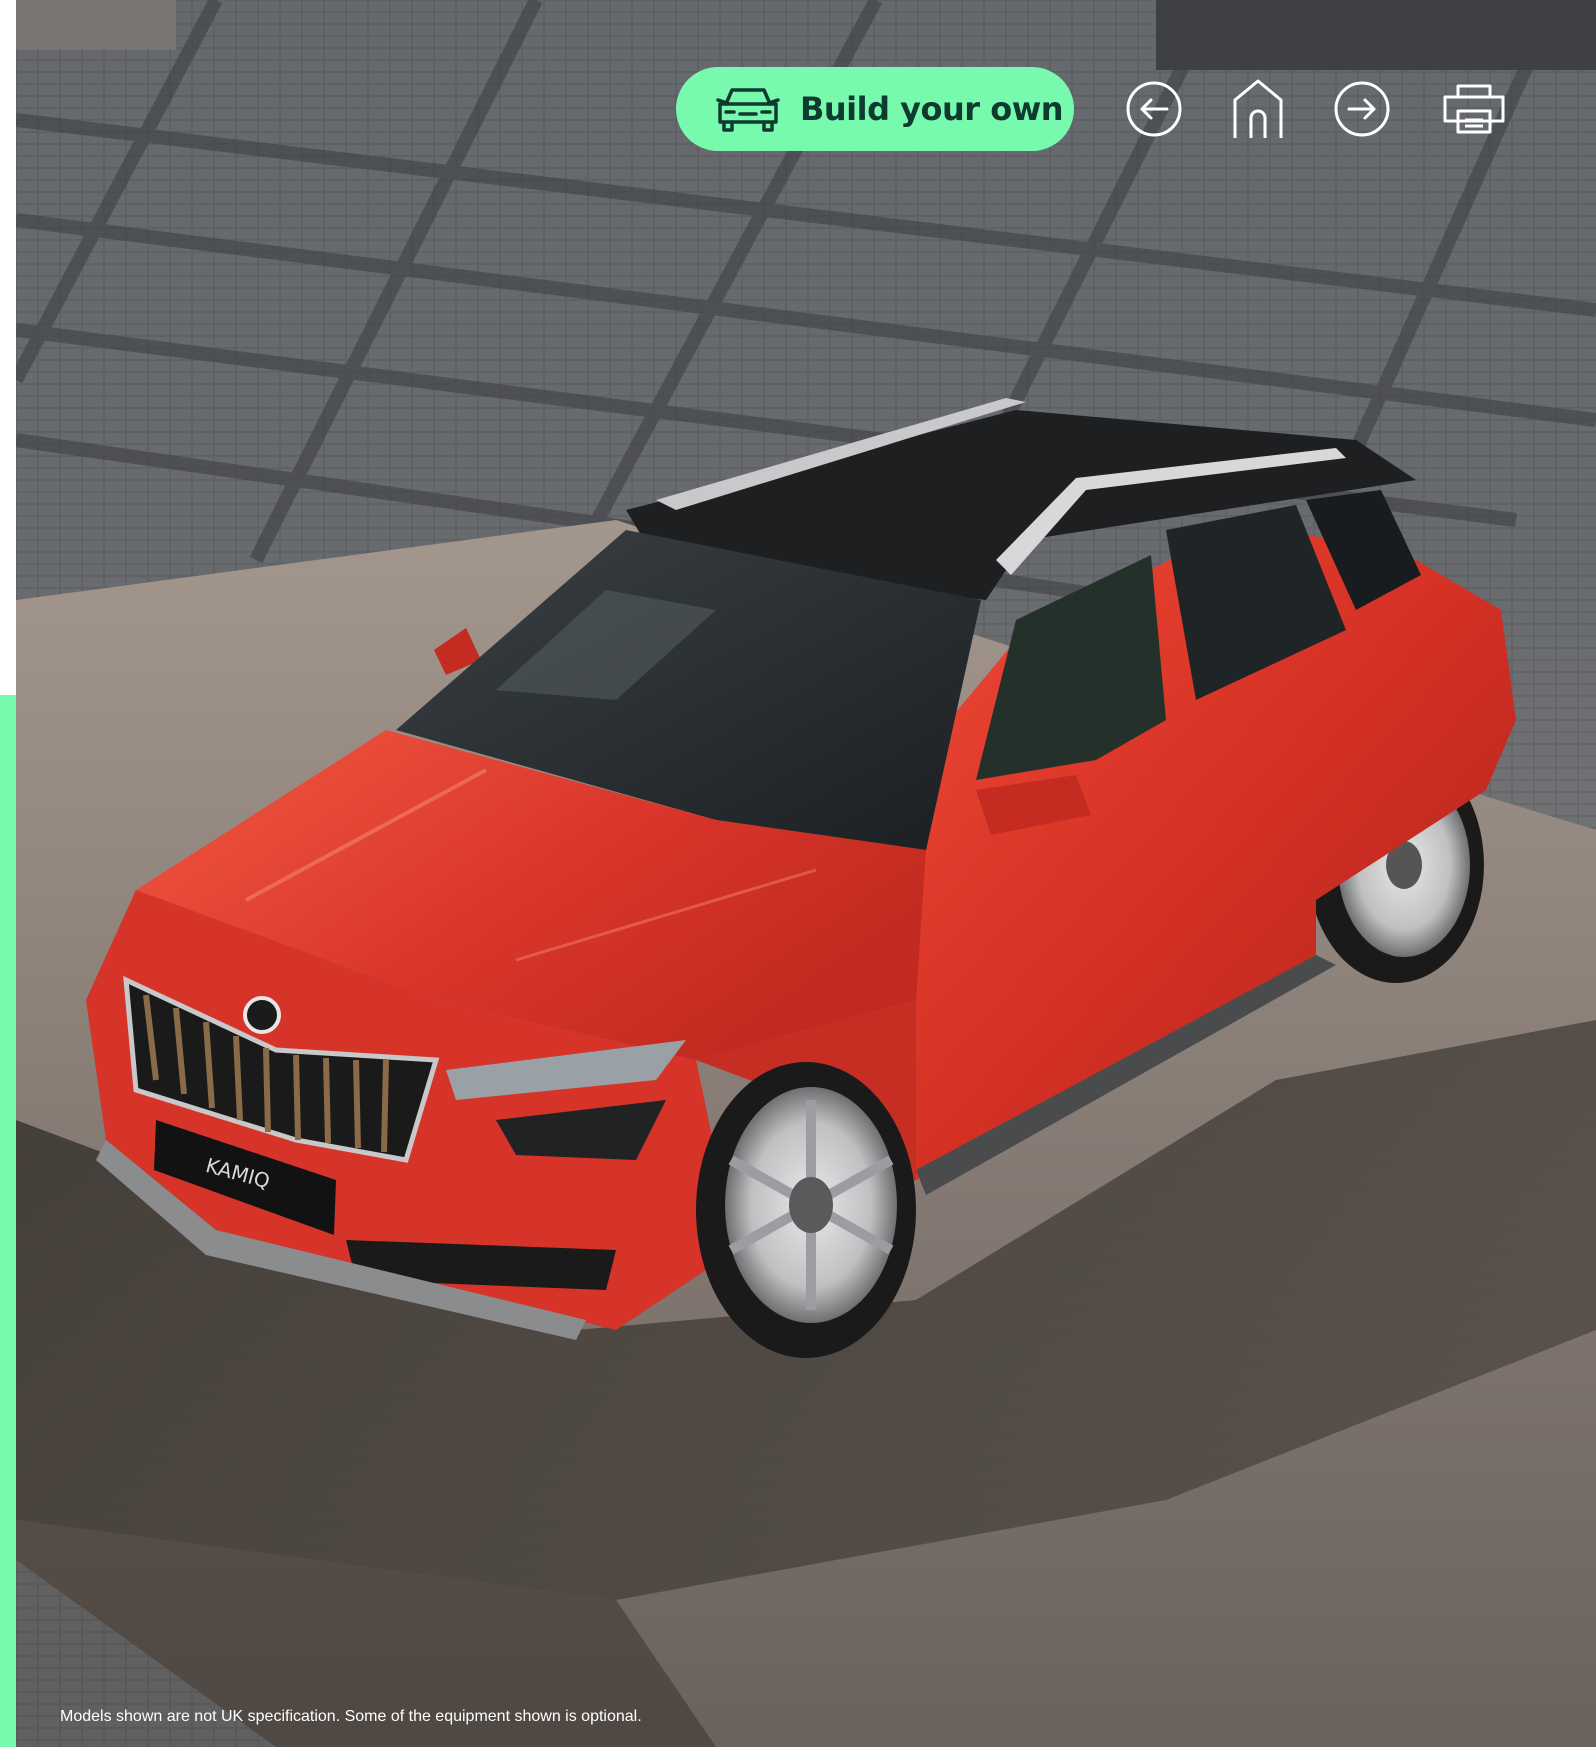  I want to click on forward-button, so click(1362, 109).